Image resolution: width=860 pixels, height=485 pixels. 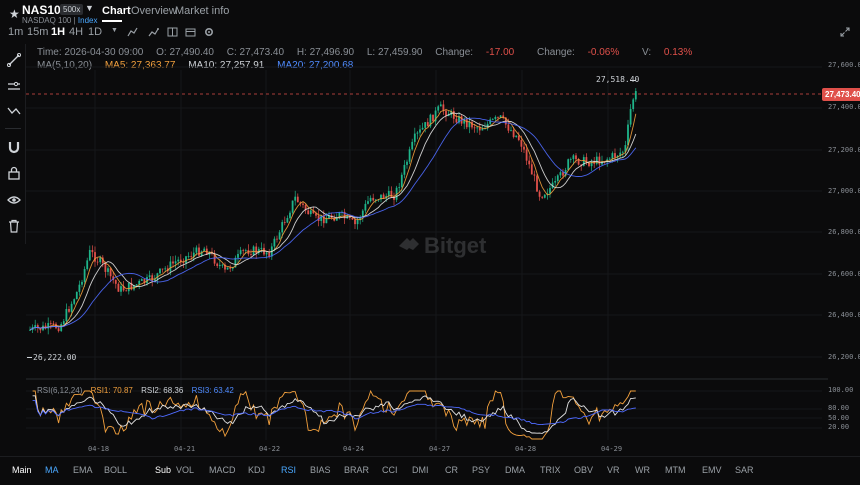 What do you see at coordinates (841, 94) in the screenshot?
I see `current-price-label: 27,473.40` at bounding box center [841, 94].